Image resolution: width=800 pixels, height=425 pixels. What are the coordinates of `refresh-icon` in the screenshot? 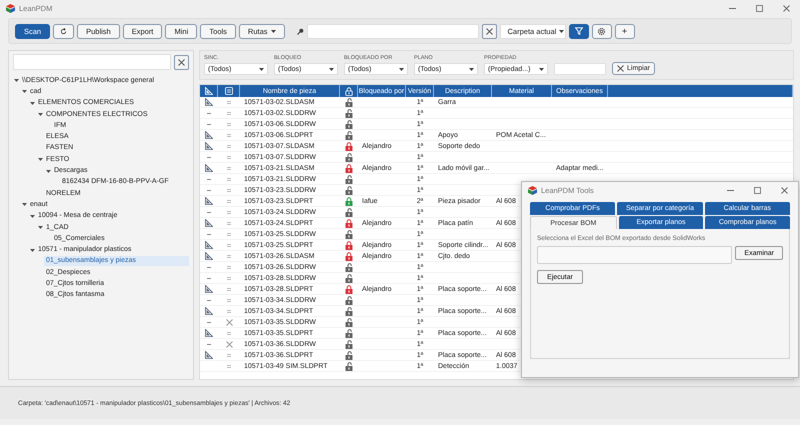 It's located at (64, 31).